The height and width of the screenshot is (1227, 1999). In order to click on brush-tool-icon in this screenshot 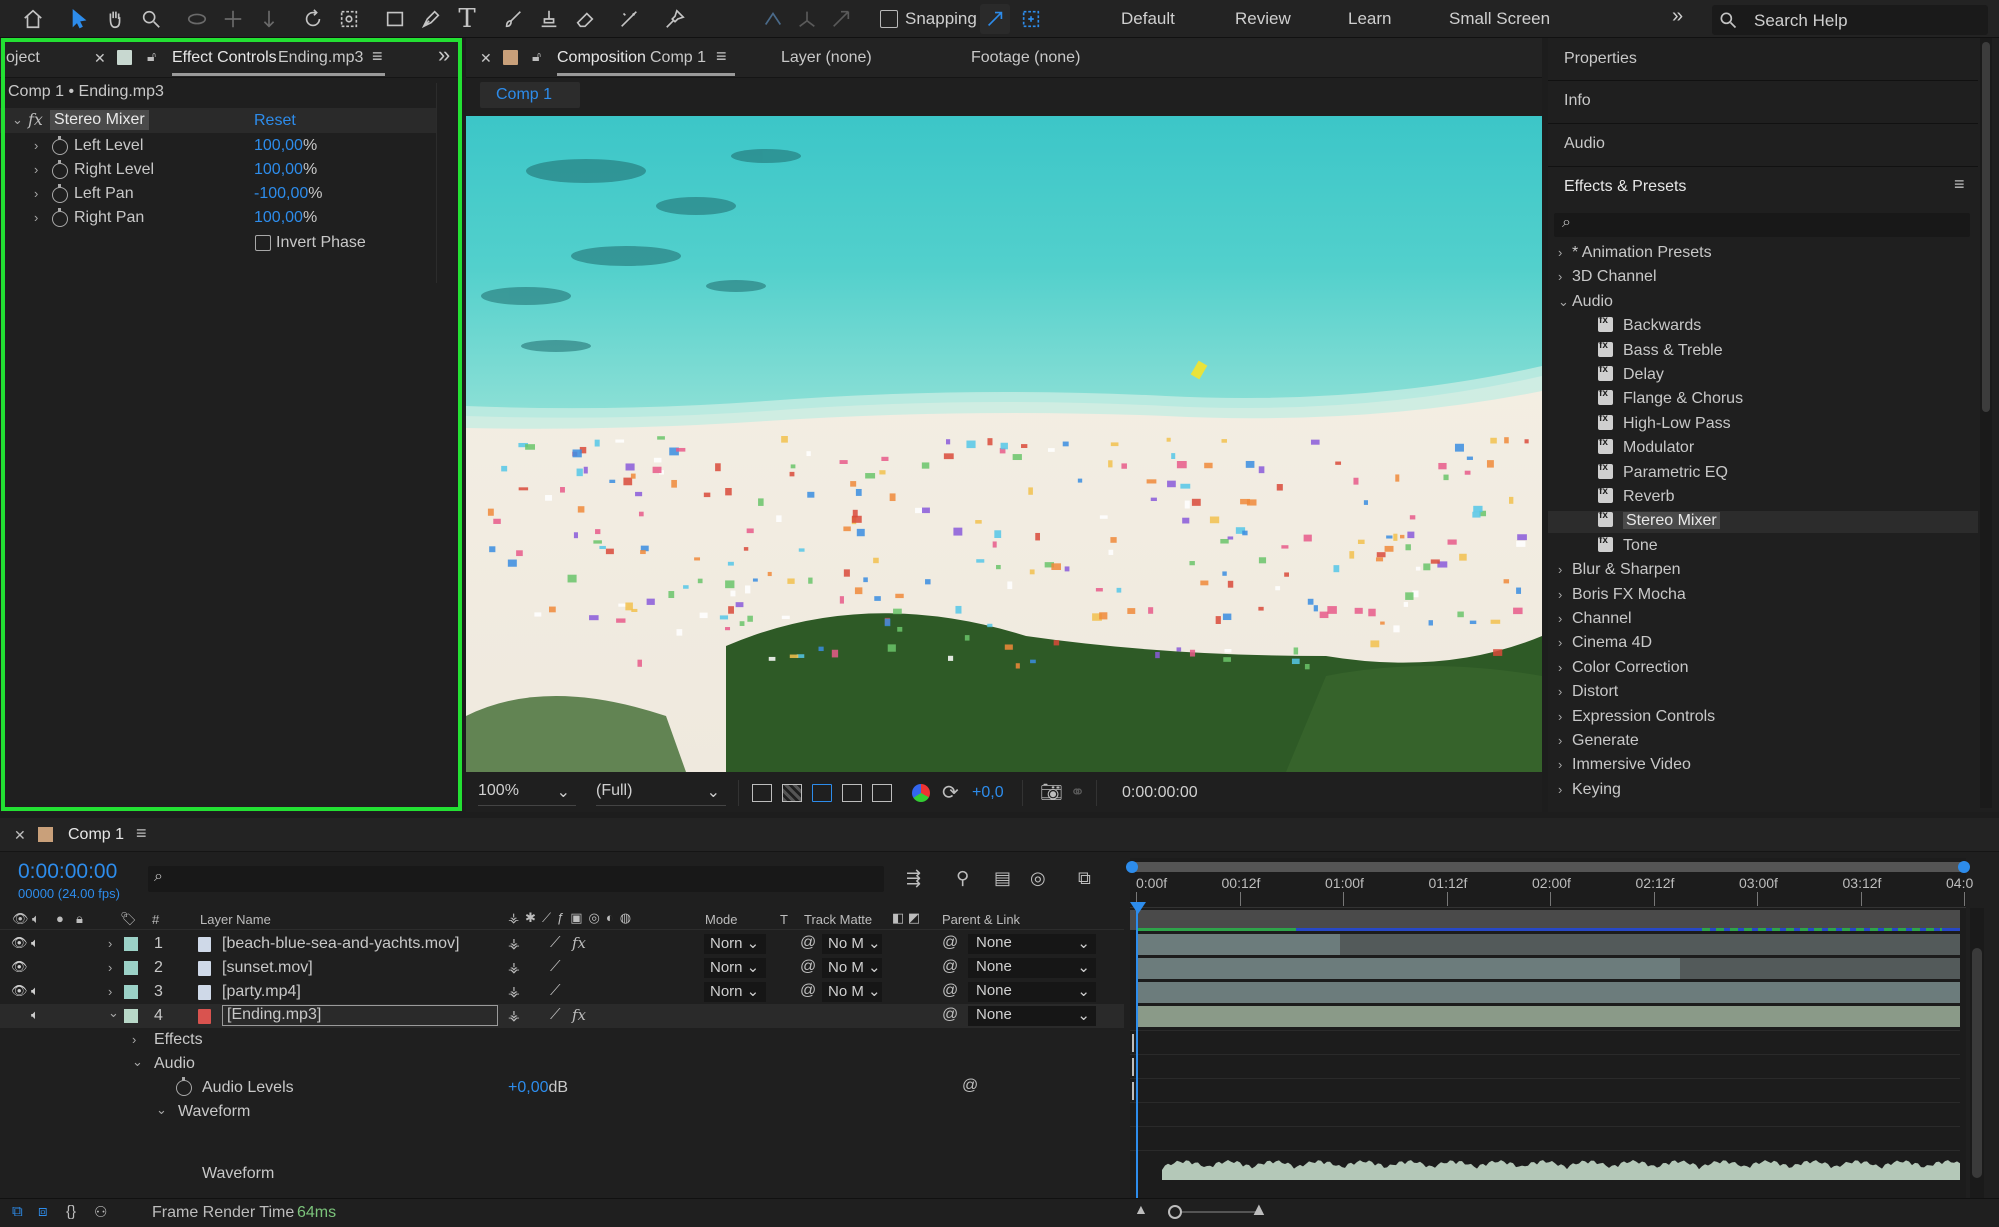, I will do `click(513, 19)`.